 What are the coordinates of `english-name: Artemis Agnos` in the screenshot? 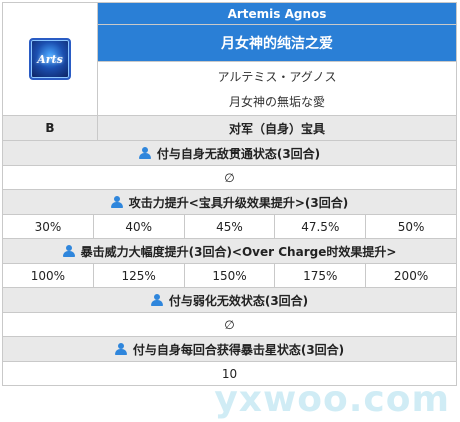 It's located at (277, 14).